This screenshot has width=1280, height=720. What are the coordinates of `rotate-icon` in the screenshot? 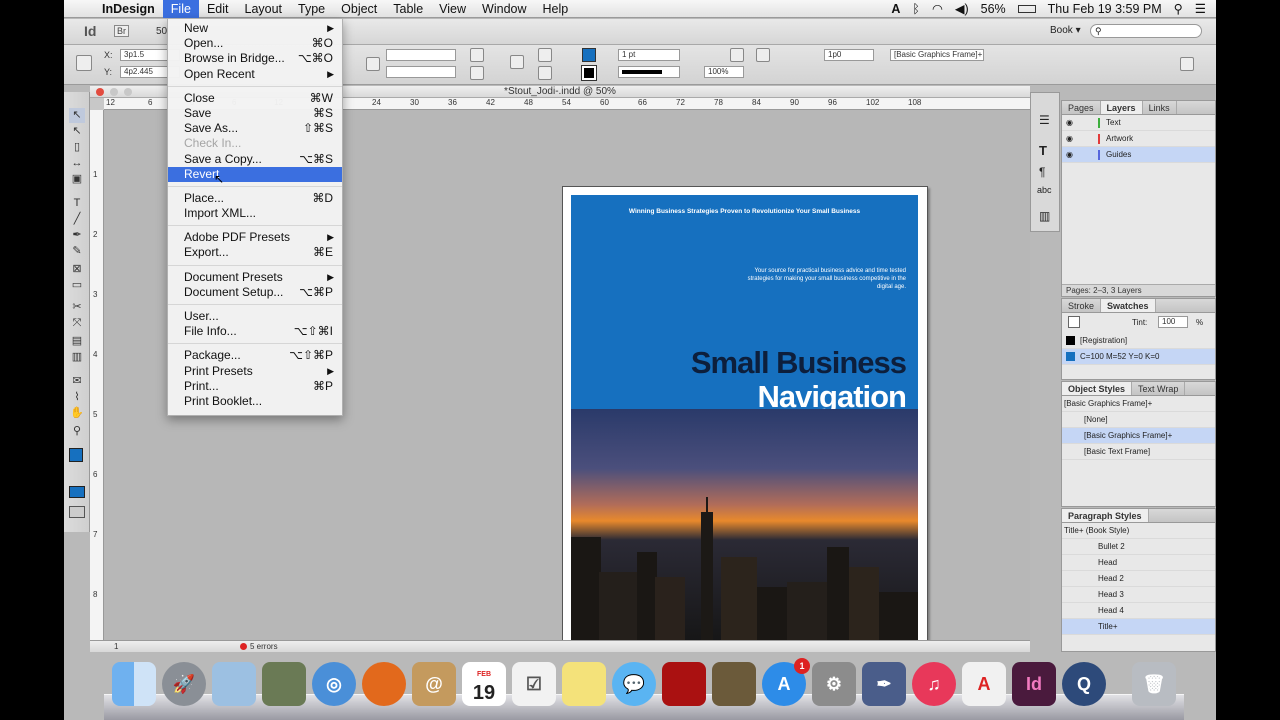 It's located at (477, 55).